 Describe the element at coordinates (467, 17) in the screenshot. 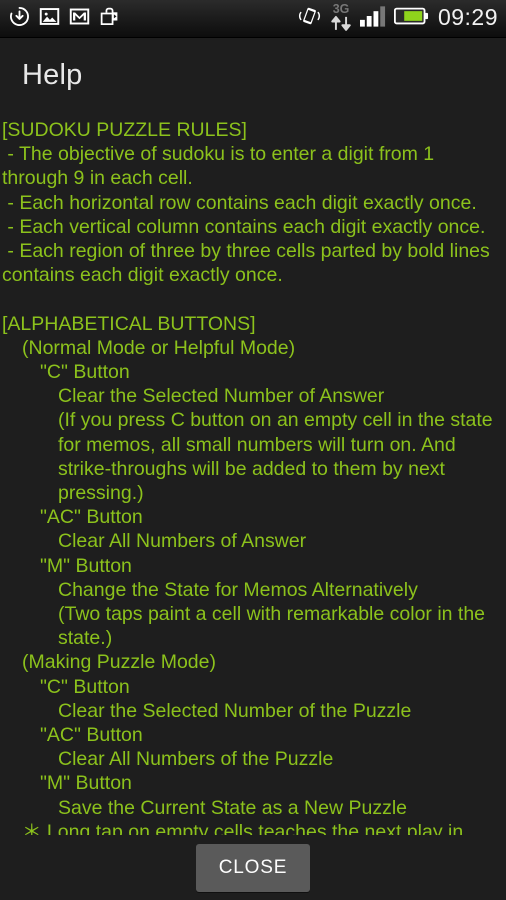

I see `status-bar-clock: 09:29` at that location.